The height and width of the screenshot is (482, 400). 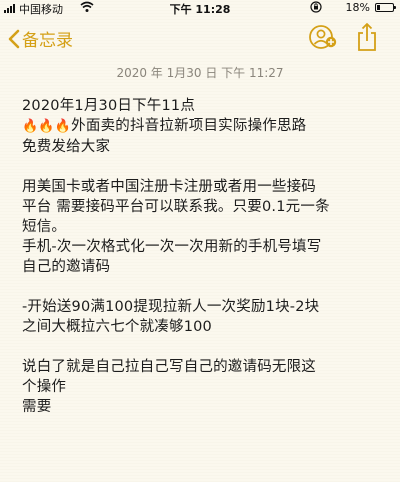 I want to click on note-line: 手机-次一次格式化一次一次用新的手机号填写, so click(x=172, y=247).